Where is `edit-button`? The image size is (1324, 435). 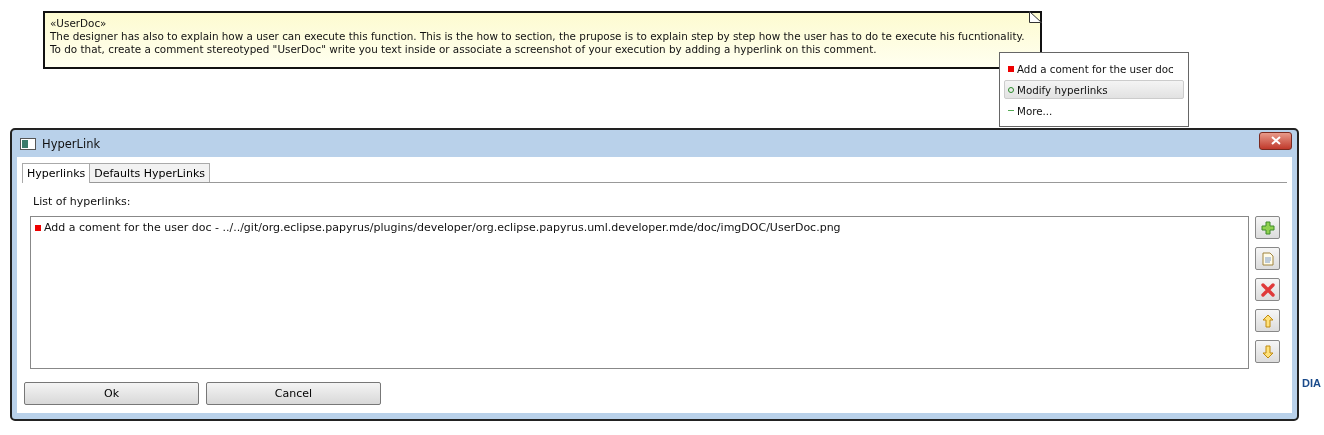 edit-button is located at coordinates (1267, 258).